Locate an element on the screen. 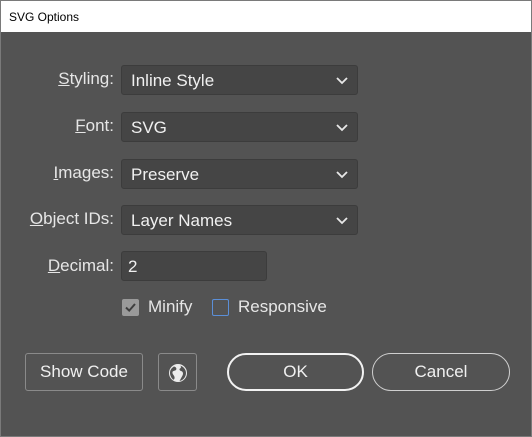  object-ids-dropdown: Layer Names is located at coordinates (239, 220).